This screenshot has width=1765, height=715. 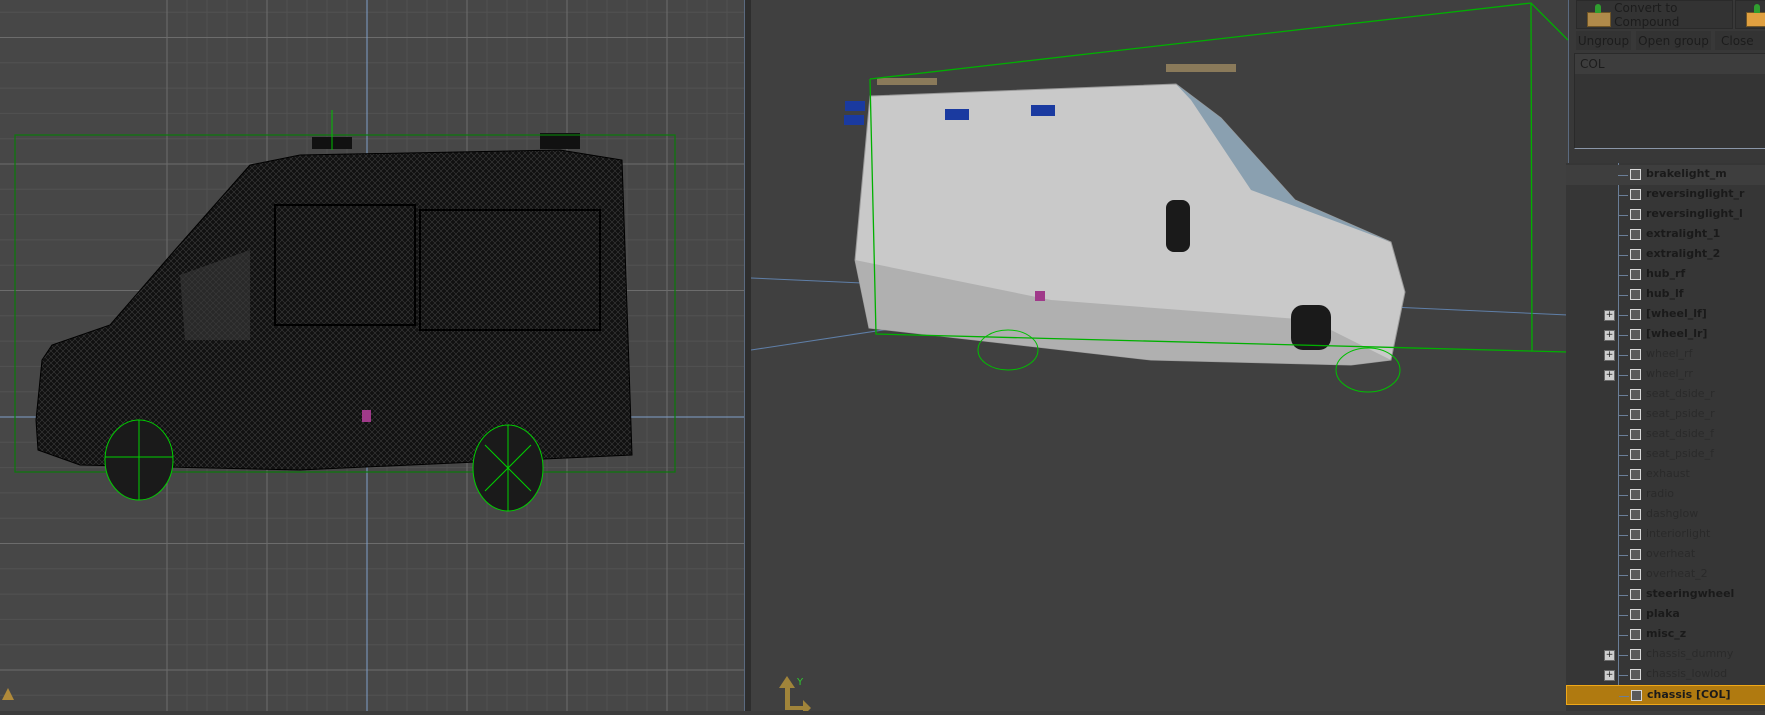 I want to click on tree-item: interiorlight, so click(x=1665, y=535).